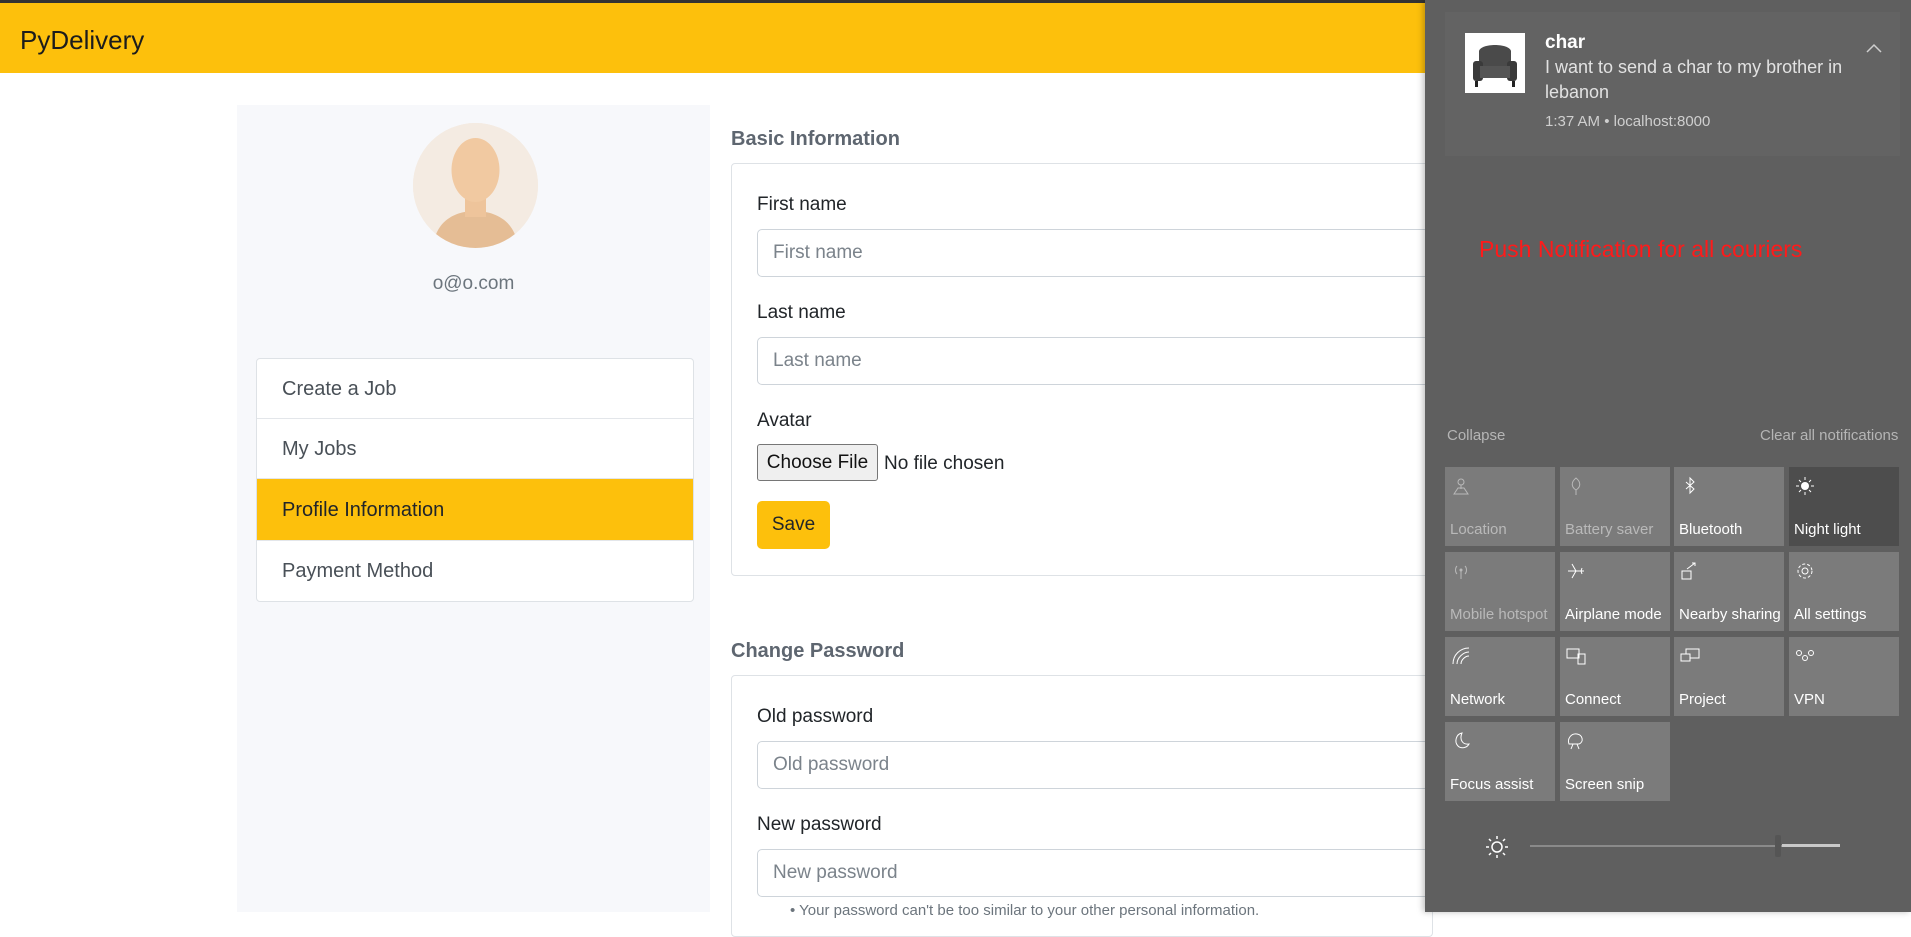 The width and height of the screenshot is (1911, 937). Describe the element at coordinates (1778, 846) in the screenshot. I see `brightness-slider-thumb` at that location.